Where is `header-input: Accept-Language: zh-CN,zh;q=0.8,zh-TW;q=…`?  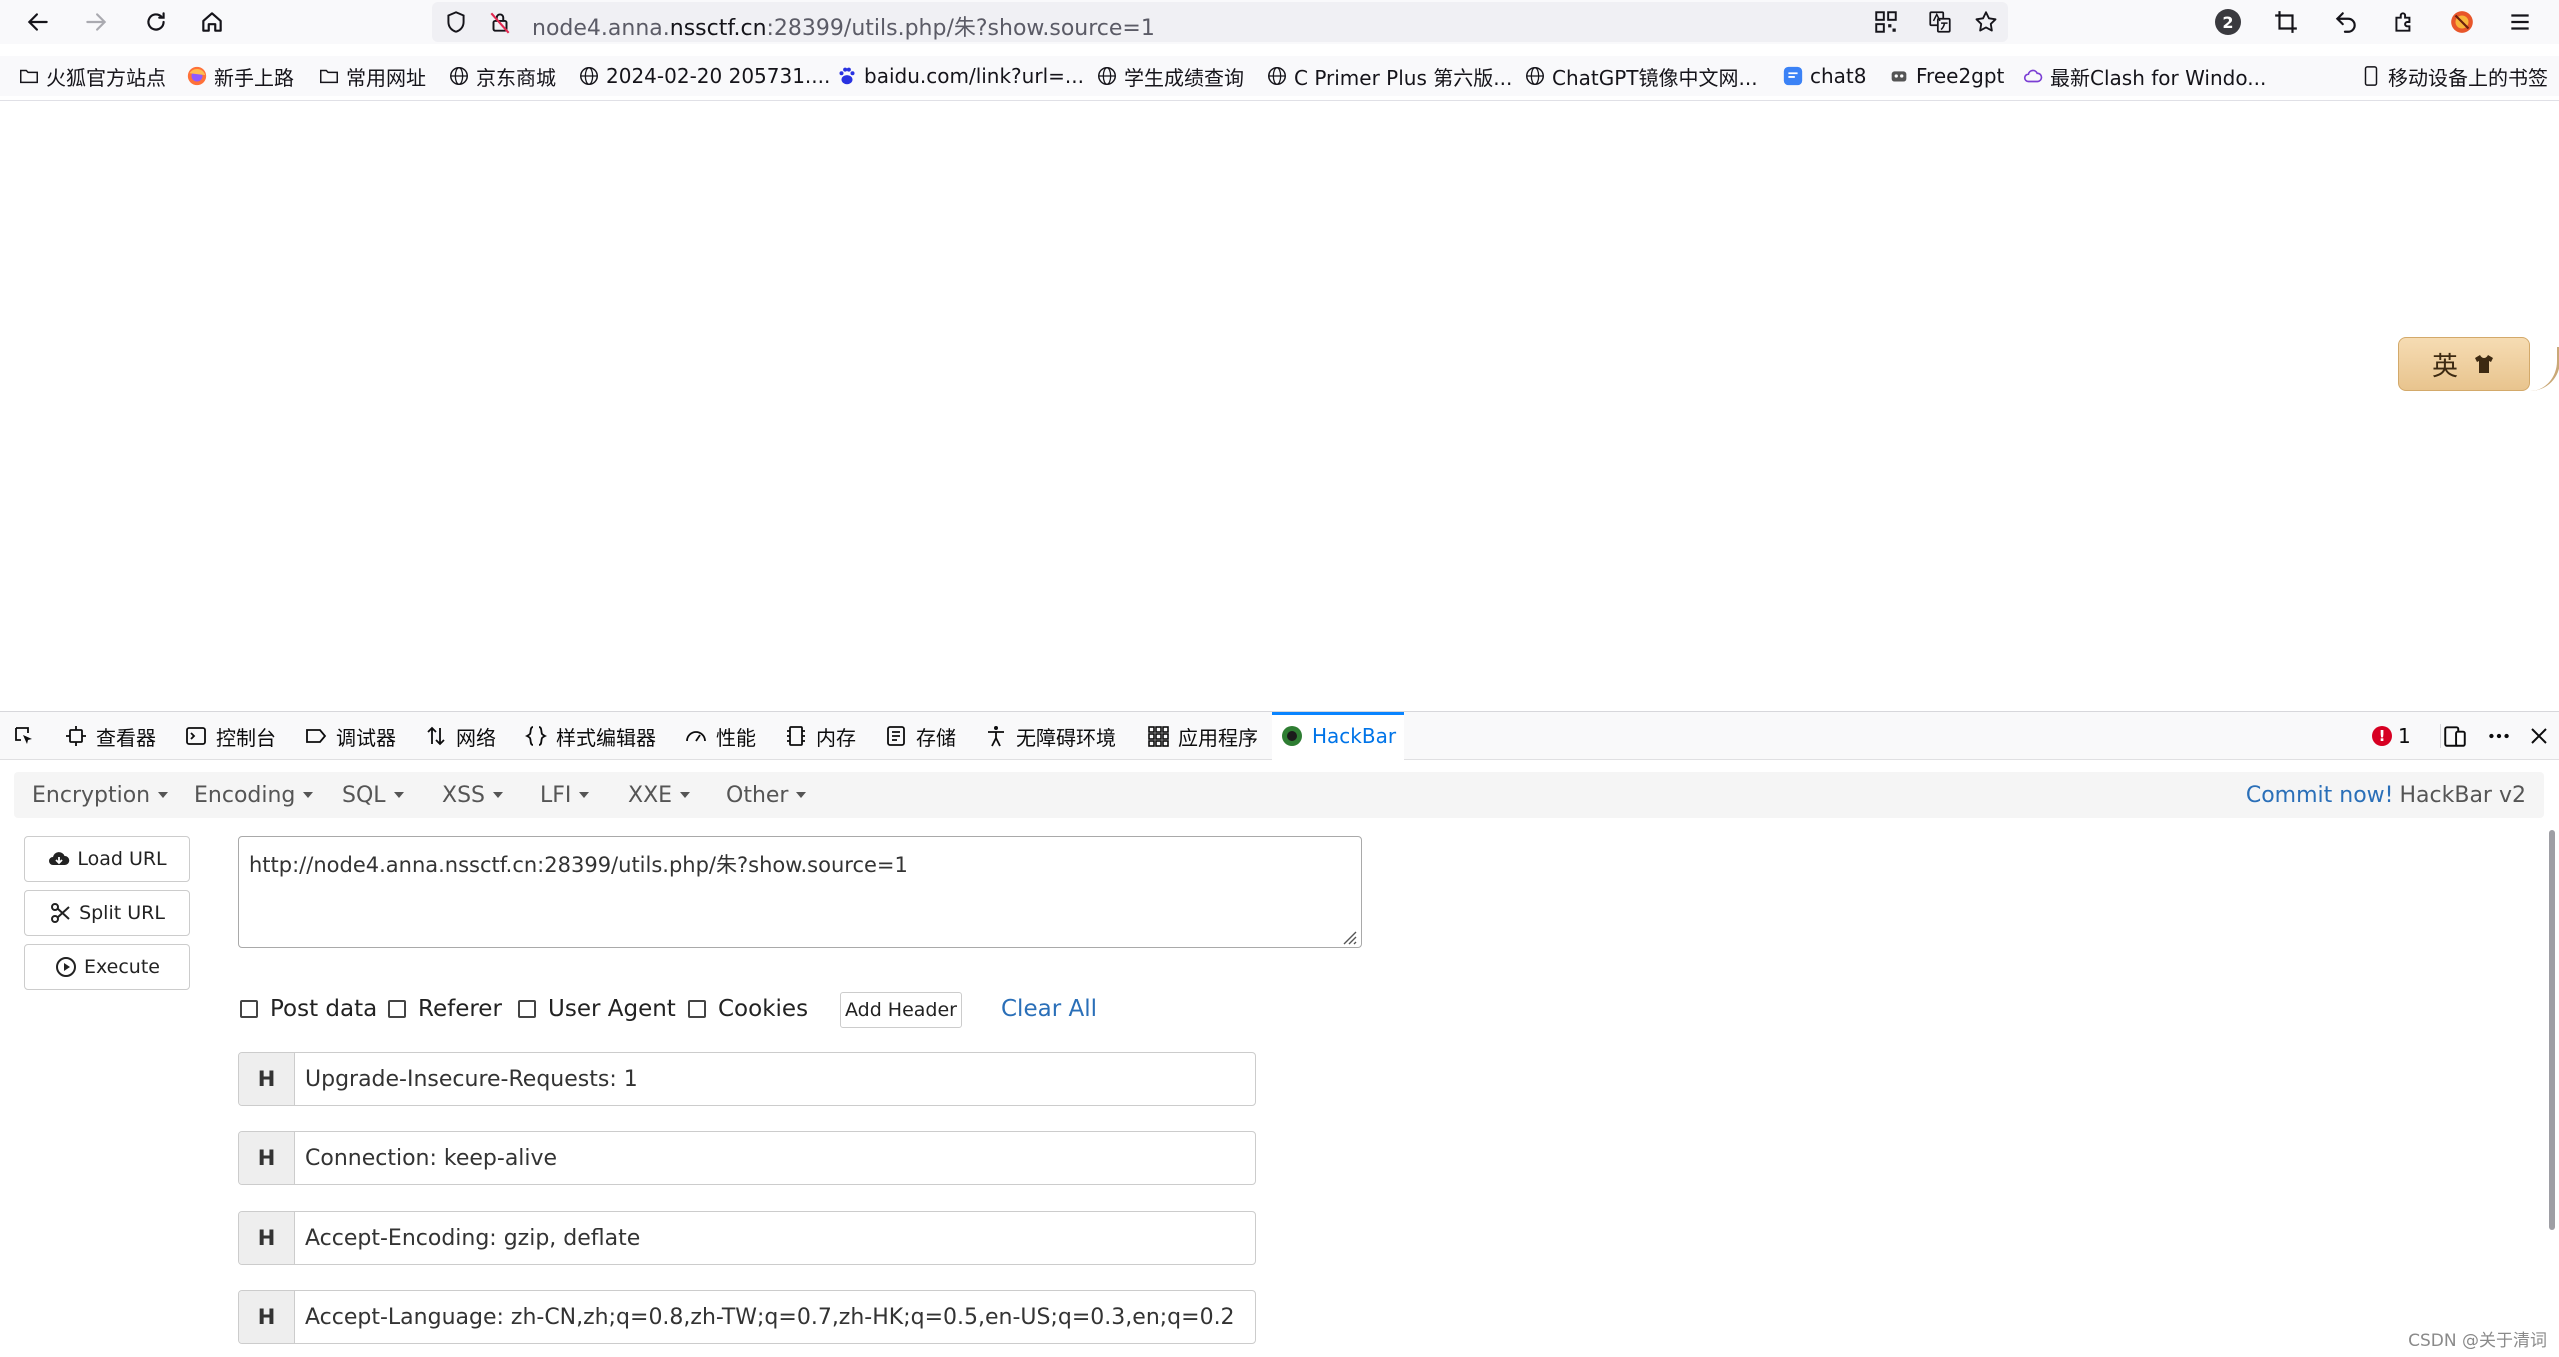
header-input: Accept-Language: zh-CN,zh;q=0.8,zh-TW;q=… is located at coordinates (775, 1317).